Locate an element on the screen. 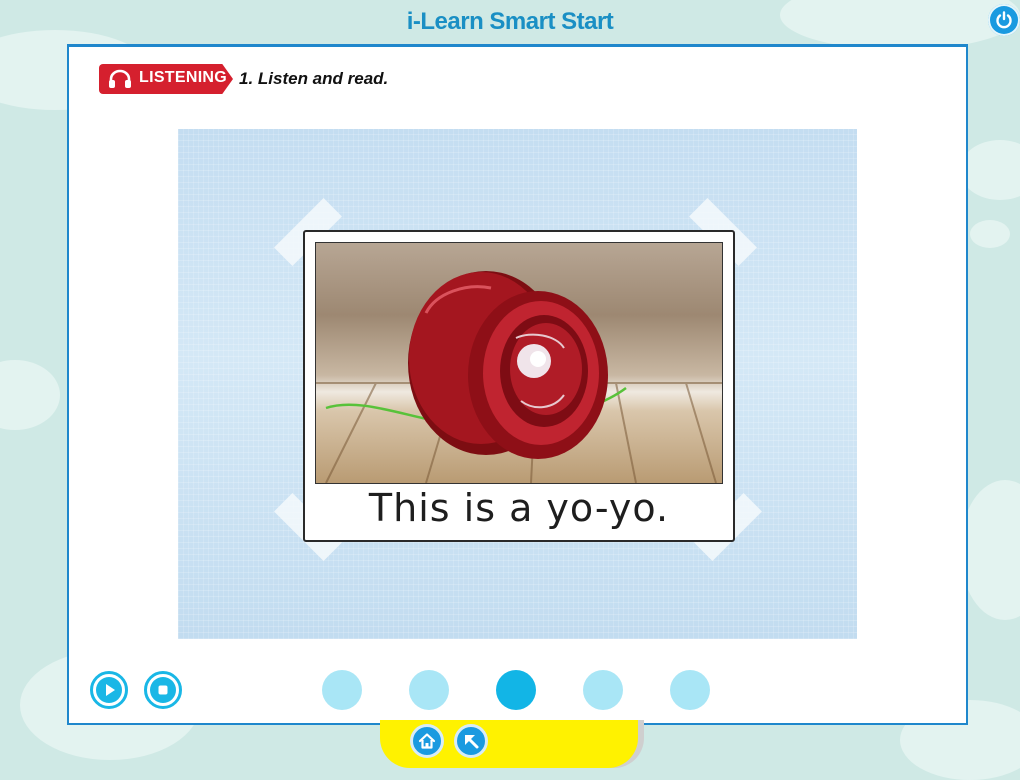  play-icon is located at coordinates (110, 690).